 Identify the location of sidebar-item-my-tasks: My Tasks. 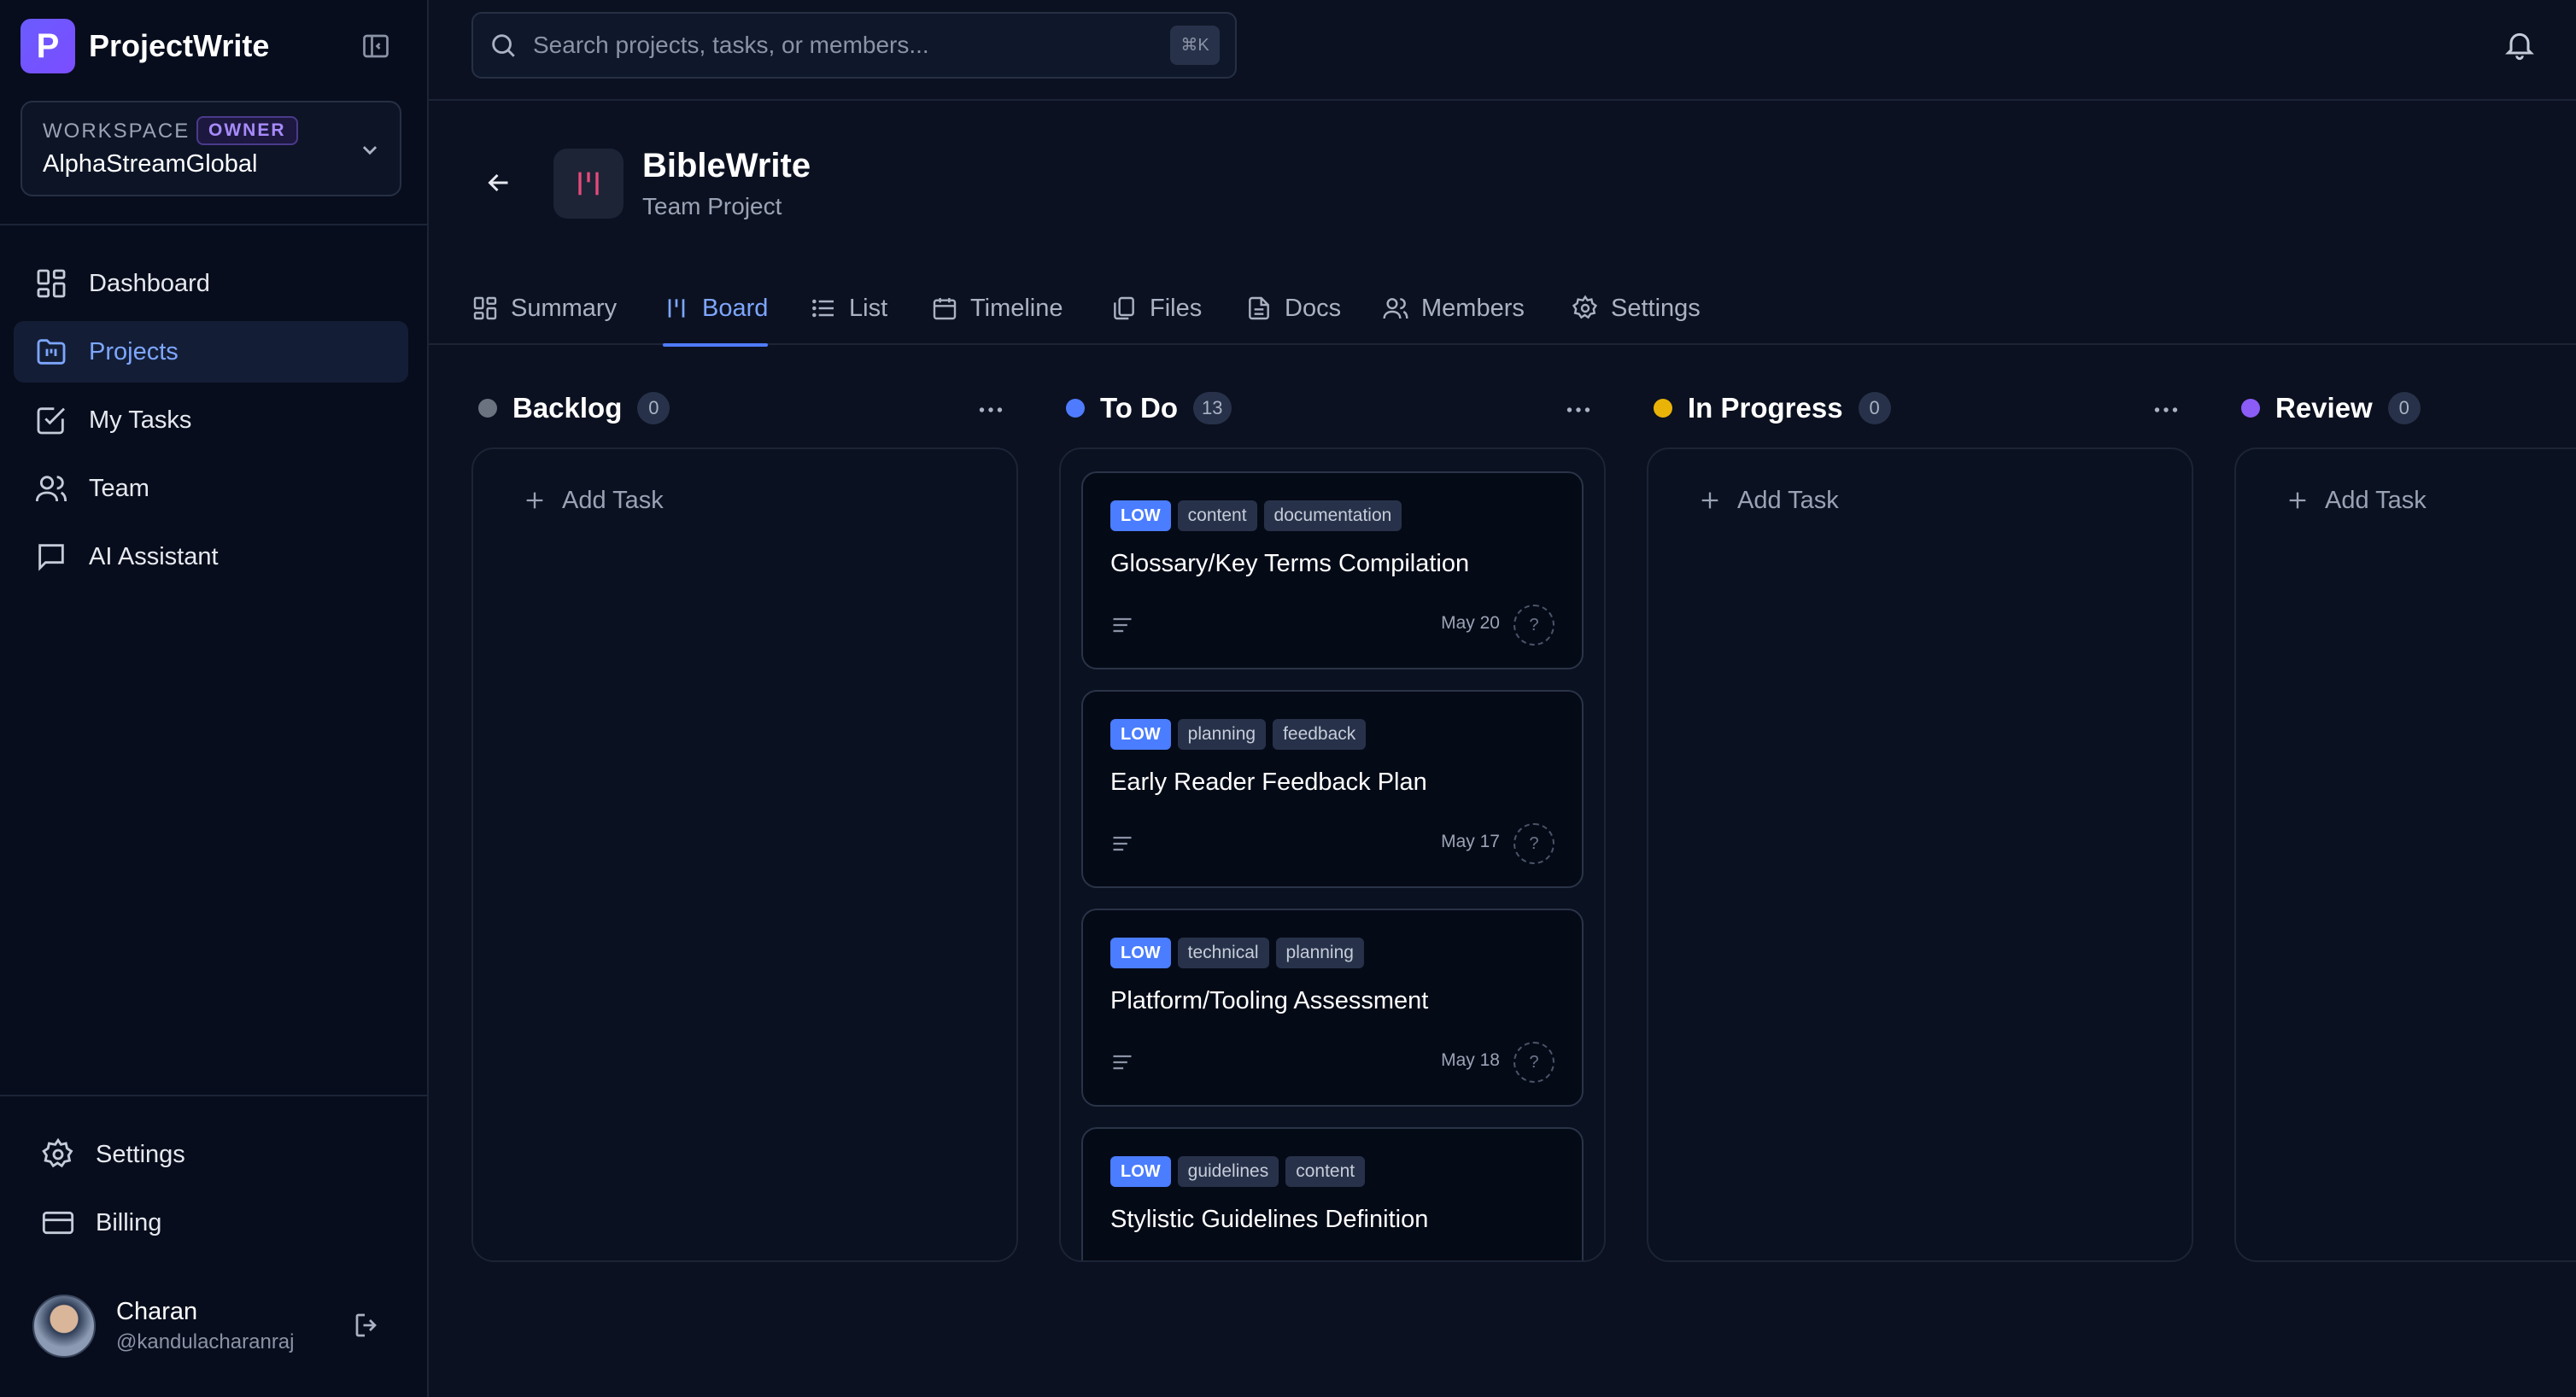
(211, 420).